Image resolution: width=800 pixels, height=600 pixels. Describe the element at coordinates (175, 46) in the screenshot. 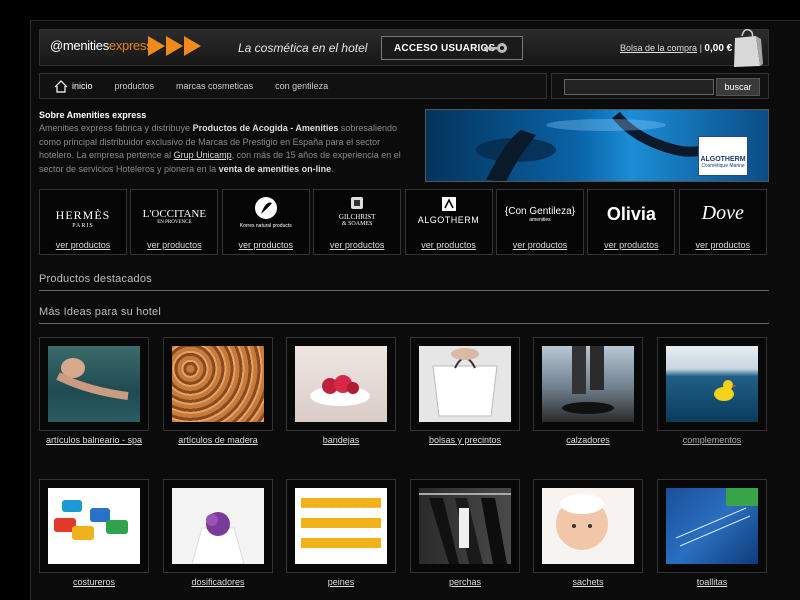

I see `logo-arrows-icon` at that location.